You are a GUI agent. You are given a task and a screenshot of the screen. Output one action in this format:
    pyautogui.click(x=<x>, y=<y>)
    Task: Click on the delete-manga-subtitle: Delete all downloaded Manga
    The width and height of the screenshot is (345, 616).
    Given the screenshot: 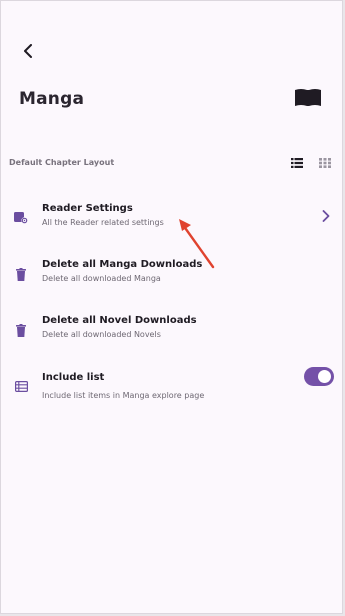 What is the action you would take?
    pyautogui.click(x=101, y=278)
    